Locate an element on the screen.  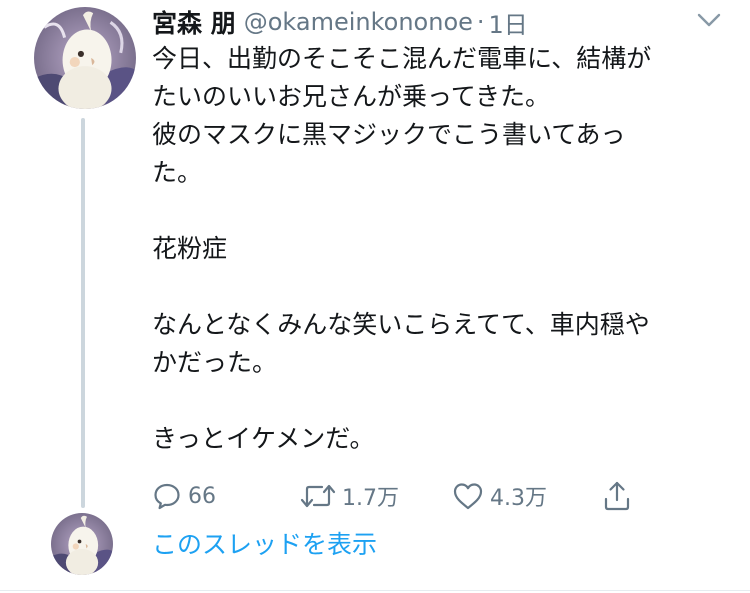
tweet-text-line: なんとなくみんな笑いこらえてて、車内穏や is located at coordinates (401, 324).